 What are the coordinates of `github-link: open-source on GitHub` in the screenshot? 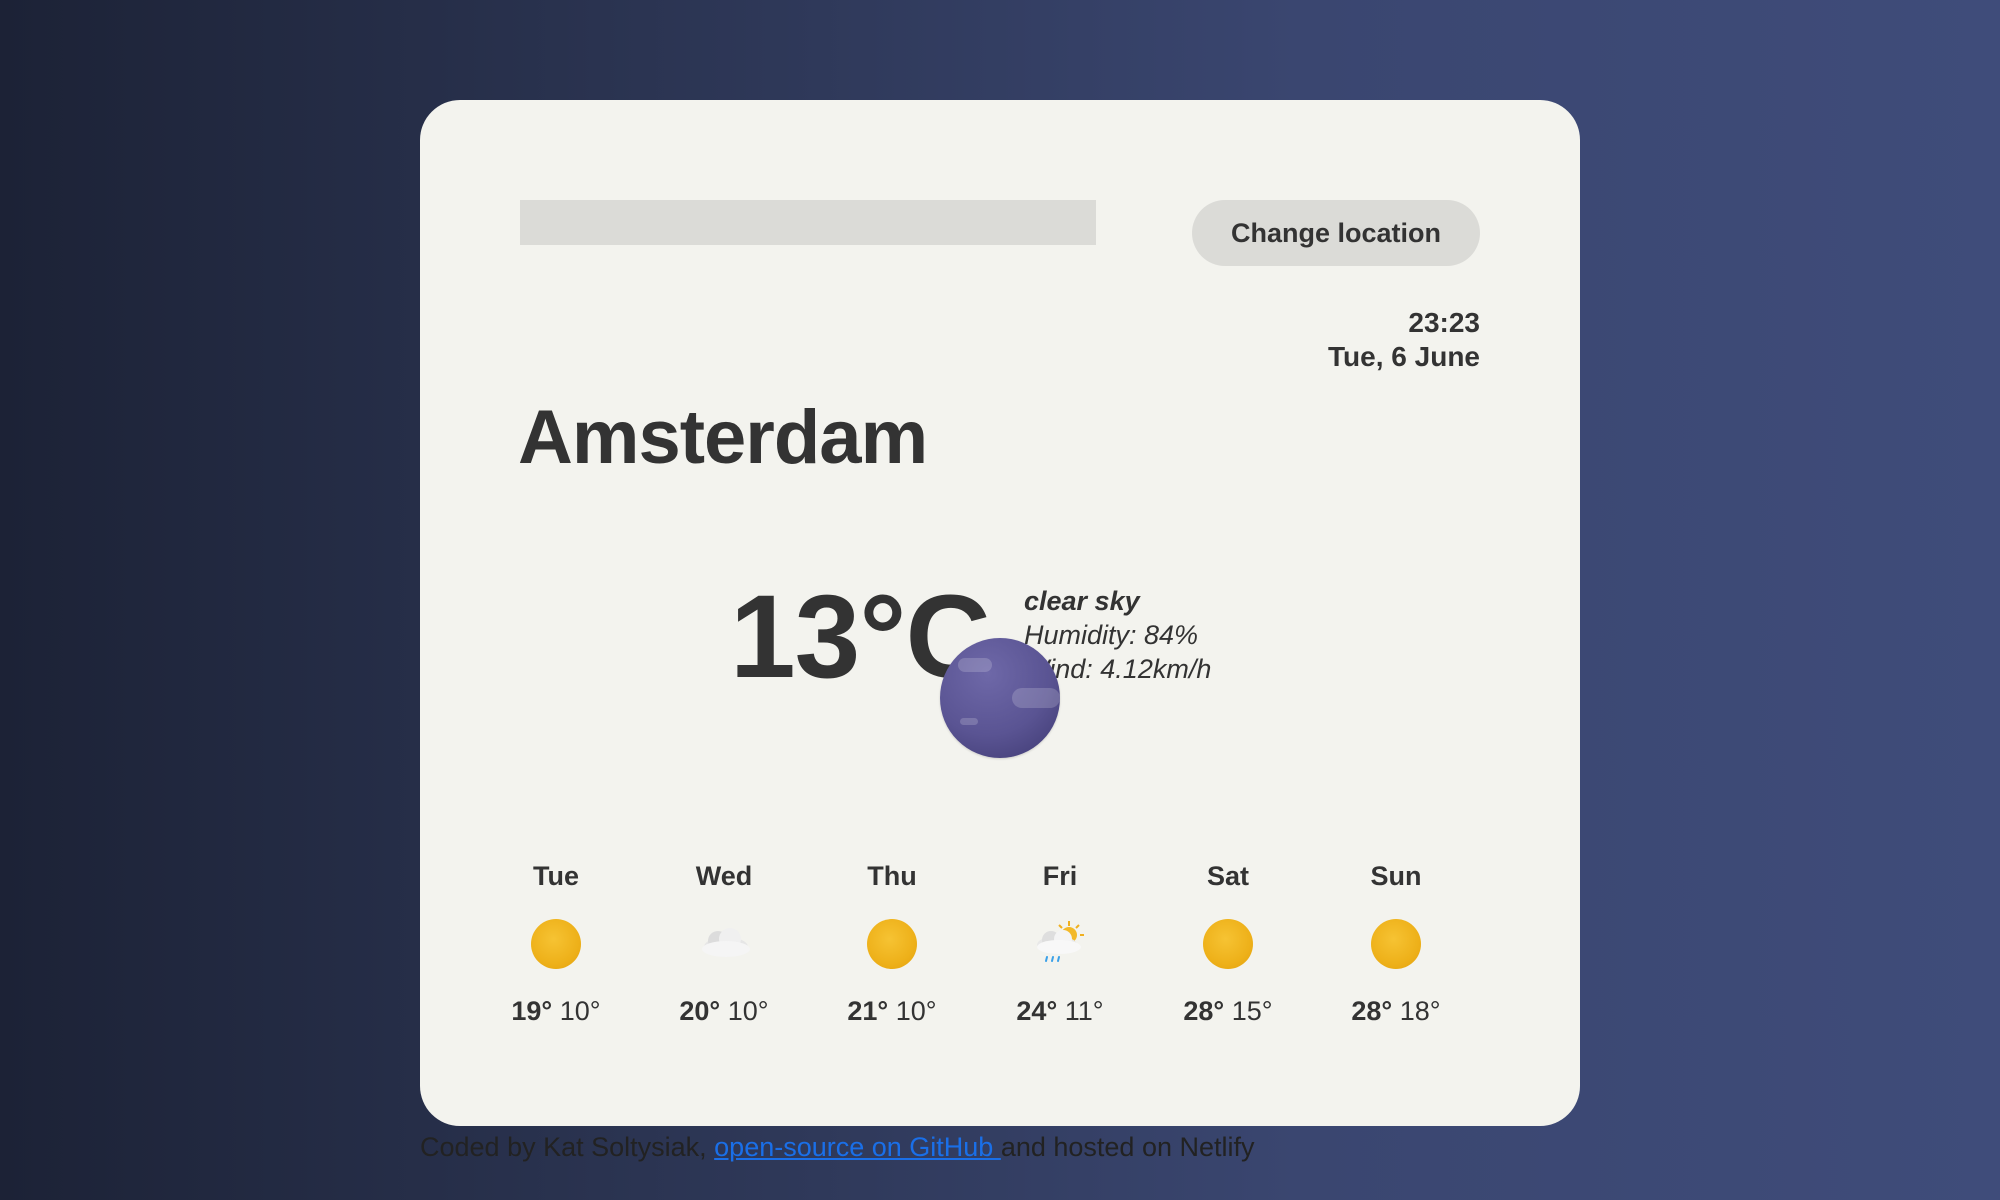 It's located at (857, 1147).